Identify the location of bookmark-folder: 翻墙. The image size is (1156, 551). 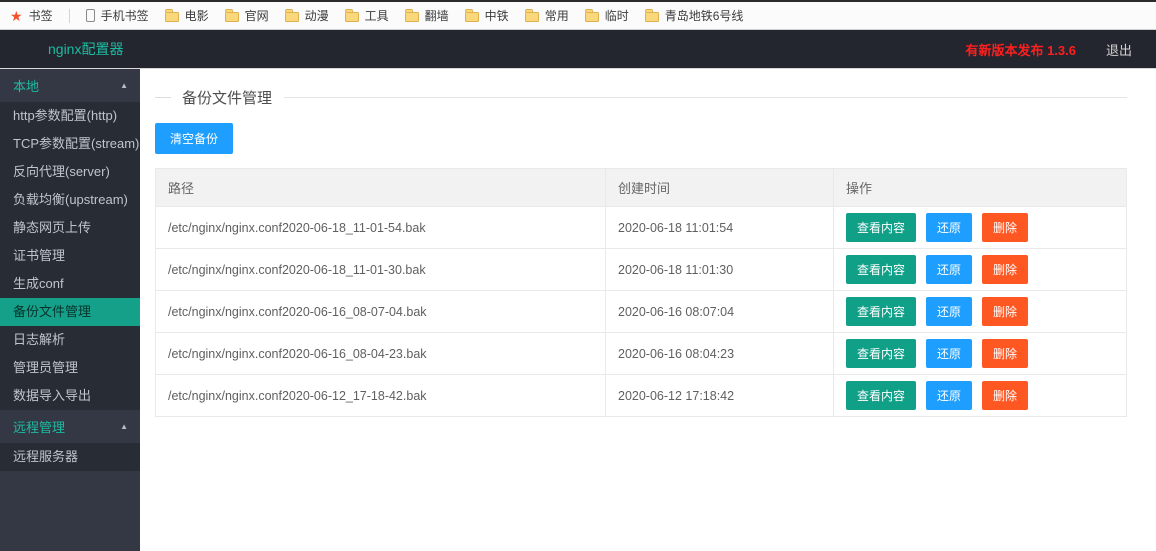
(426, 15).